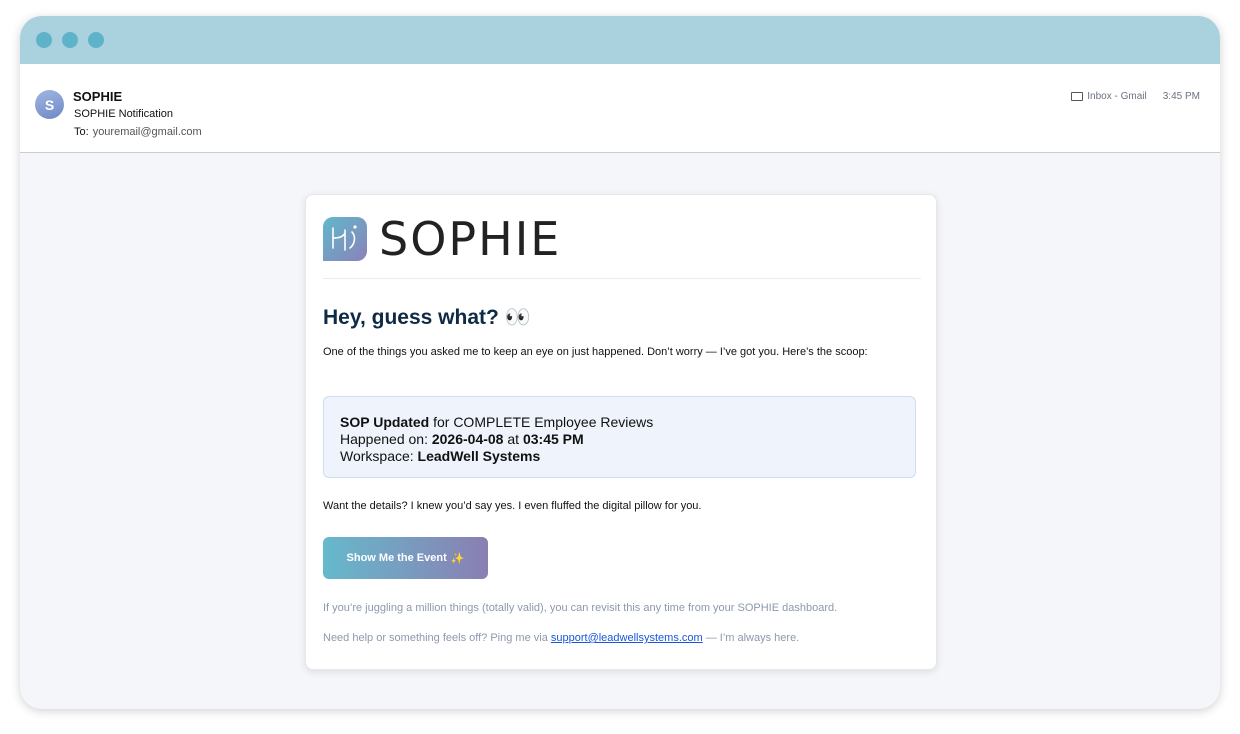 The image size is (1240, 734). I want to click on maximize-window-dot, so click(96, 40).